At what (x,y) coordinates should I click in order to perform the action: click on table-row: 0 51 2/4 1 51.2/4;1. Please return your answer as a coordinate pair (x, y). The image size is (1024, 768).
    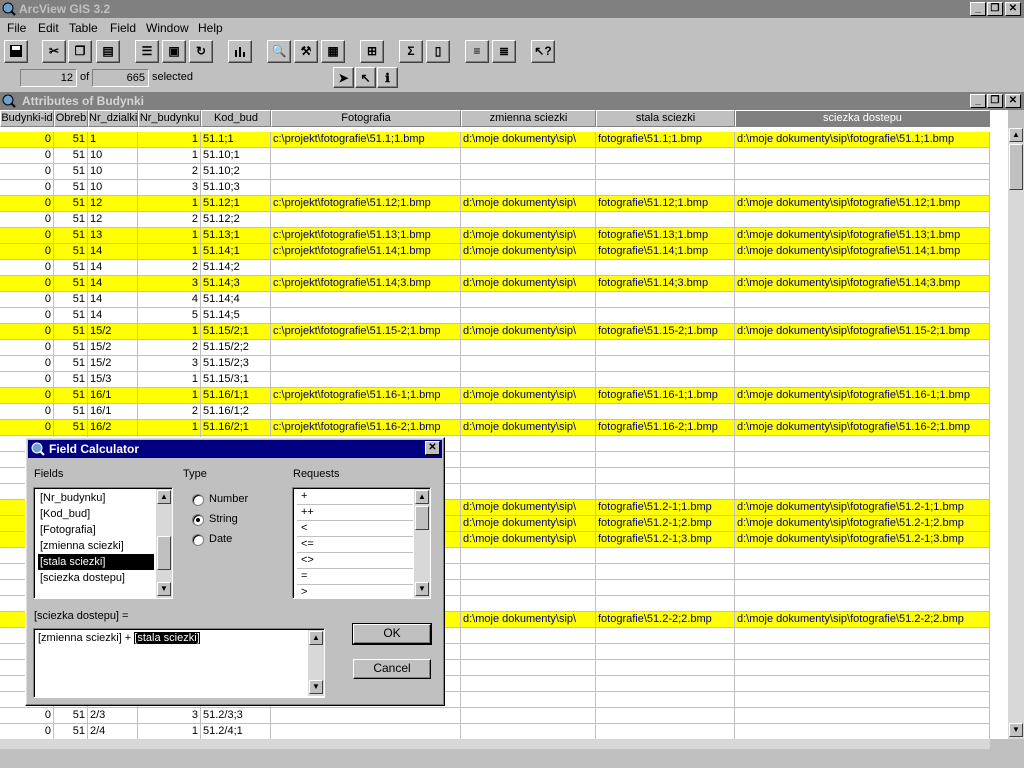
    Looking at the image, I should click on (495, 731).